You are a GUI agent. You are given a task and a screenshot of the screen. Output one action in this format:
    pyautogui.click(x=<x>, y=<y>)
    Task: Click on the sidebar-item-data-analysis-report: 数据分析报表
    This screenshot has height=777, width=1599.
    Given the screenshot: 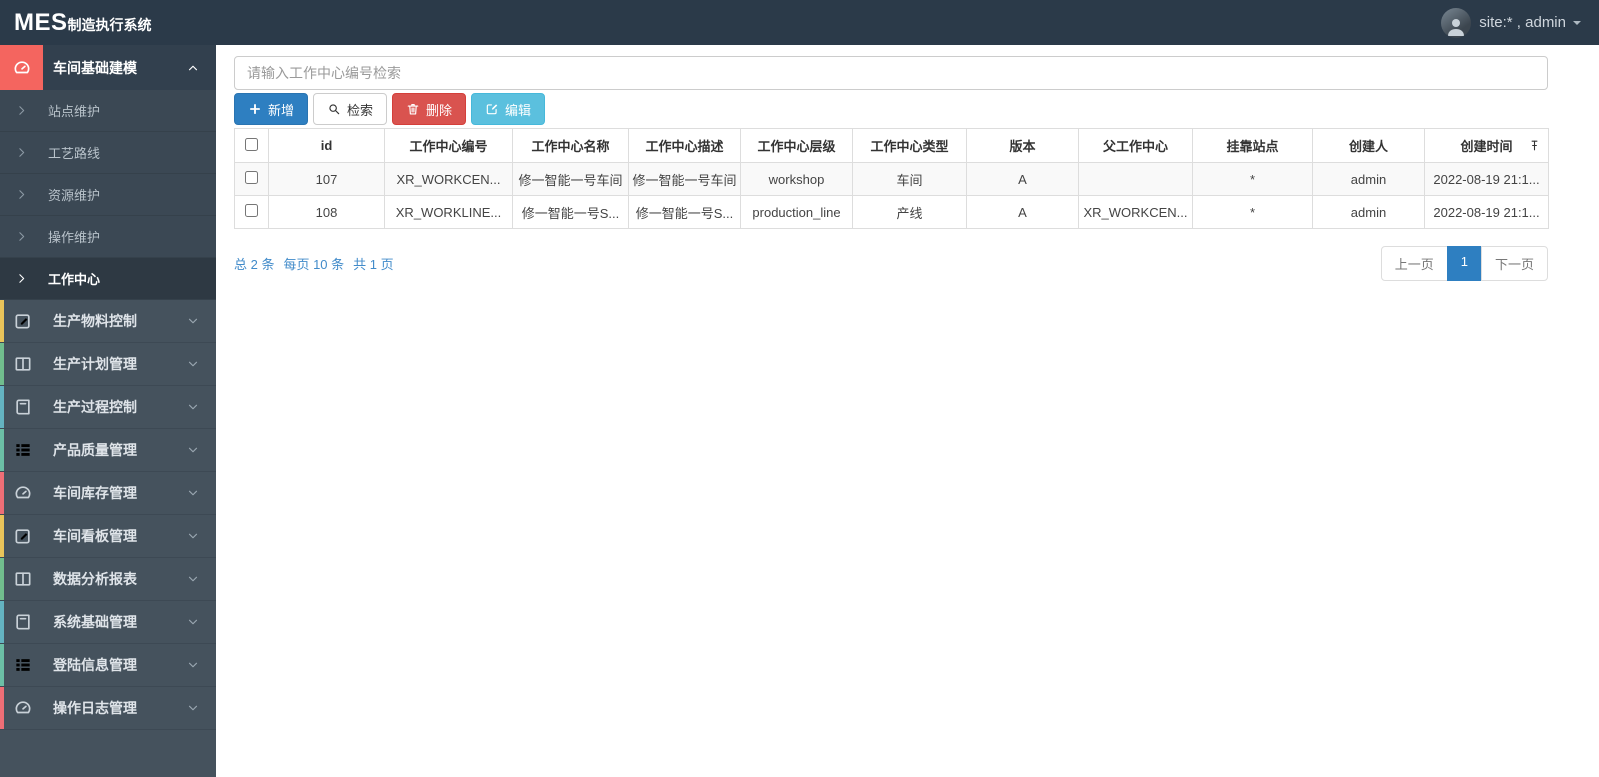 What is the action you would take?
    pyautogui.click(x=108, y=579)
    